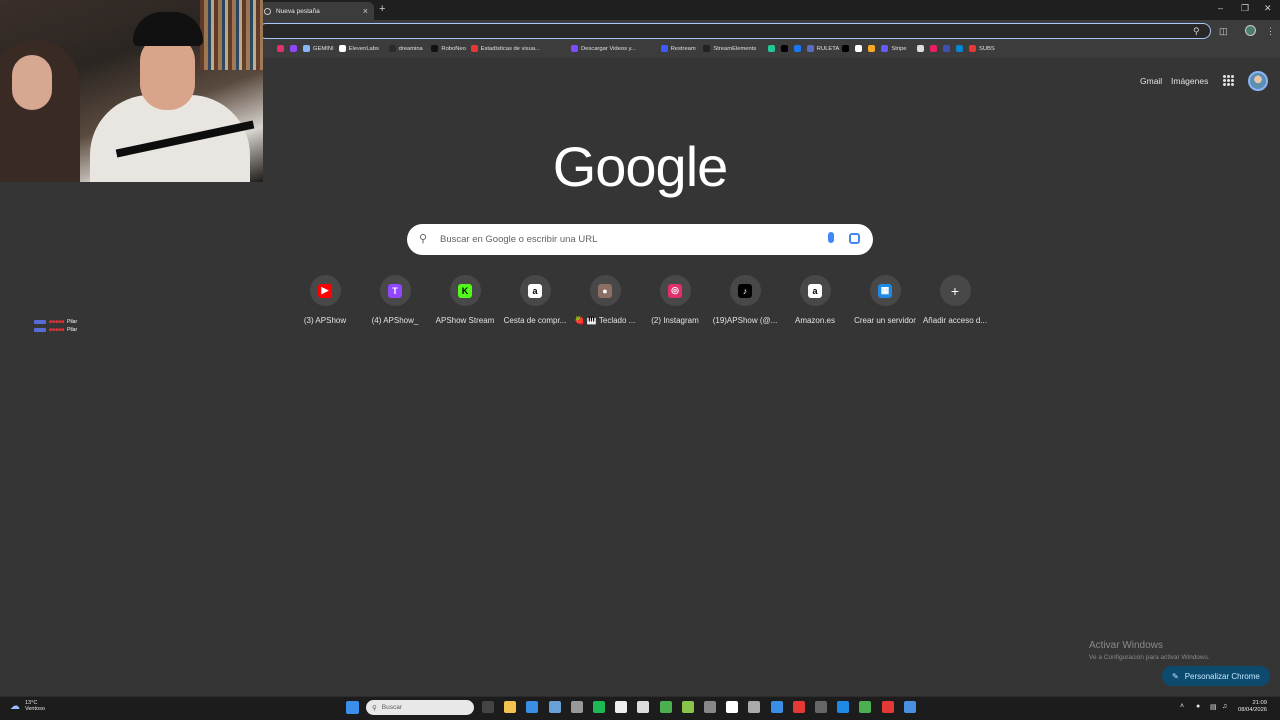 The image size is (1280, 720). I want to click on gmail-link: Gmail, so click(1151, 81).